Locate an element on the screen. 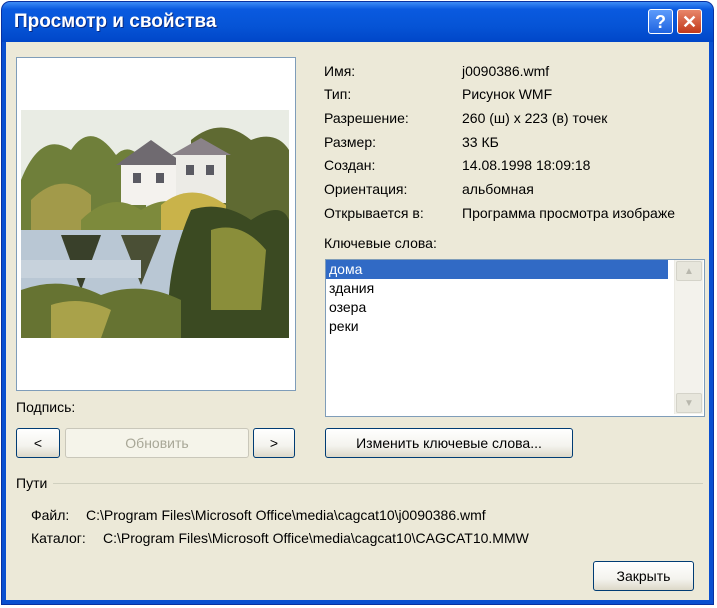 The height and width of the screenshot is (608, 717). keyword-item-ozera: озера is located at coordinates (497, 307).